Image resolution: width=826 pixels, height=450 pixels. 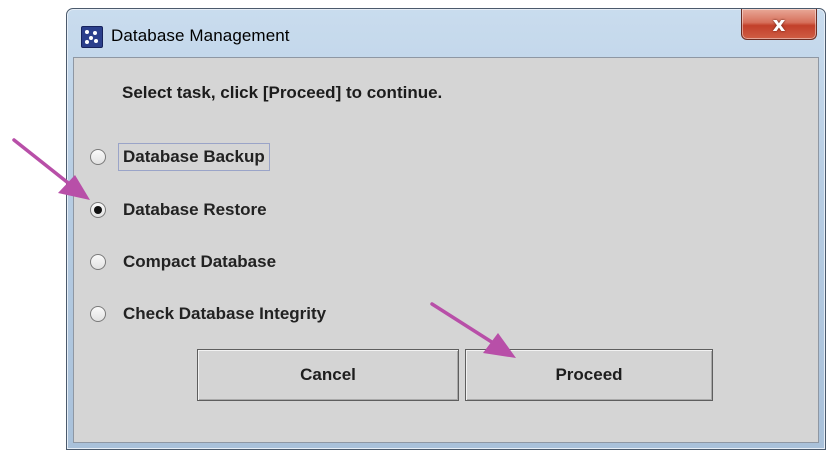 I want to click on cancel-button: Cancel, so click(x=328, y=375).